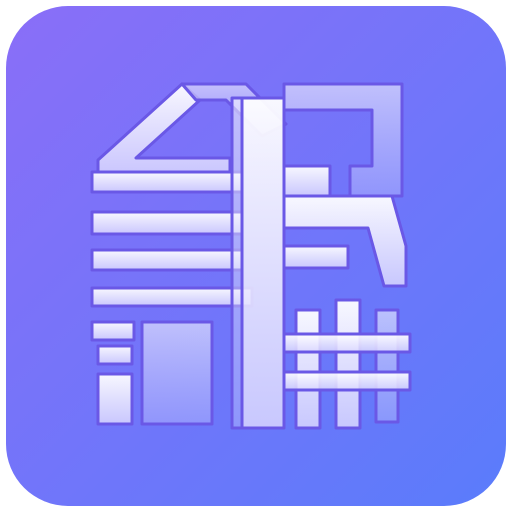  What do you see at coordinates (263, 263) in the screenshot?
I see `logo-pillar` at bounding box center [263, 263].